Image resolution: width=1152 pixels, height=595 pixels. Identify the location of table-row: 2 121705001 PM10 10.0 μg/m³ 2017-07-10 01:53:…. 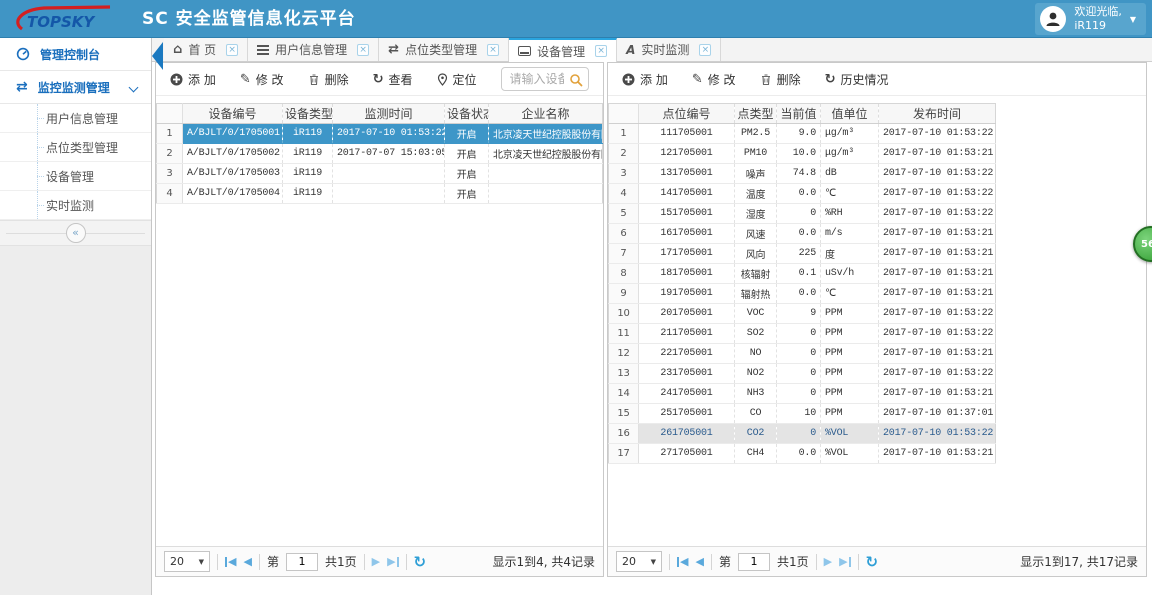
(802, 153).